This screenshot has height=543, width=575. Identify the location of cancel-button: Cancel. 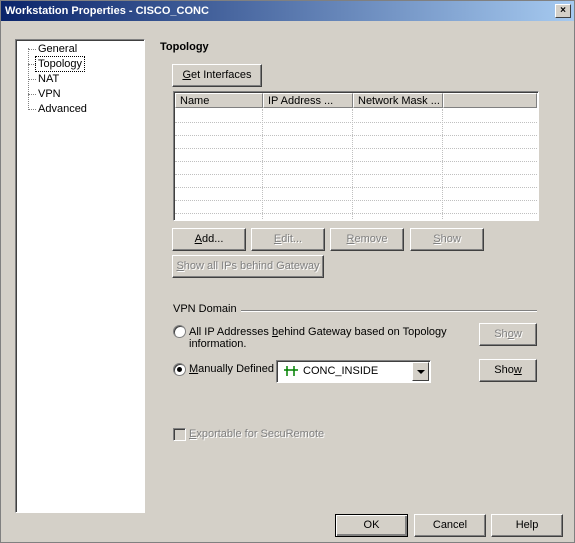
(450, 525).